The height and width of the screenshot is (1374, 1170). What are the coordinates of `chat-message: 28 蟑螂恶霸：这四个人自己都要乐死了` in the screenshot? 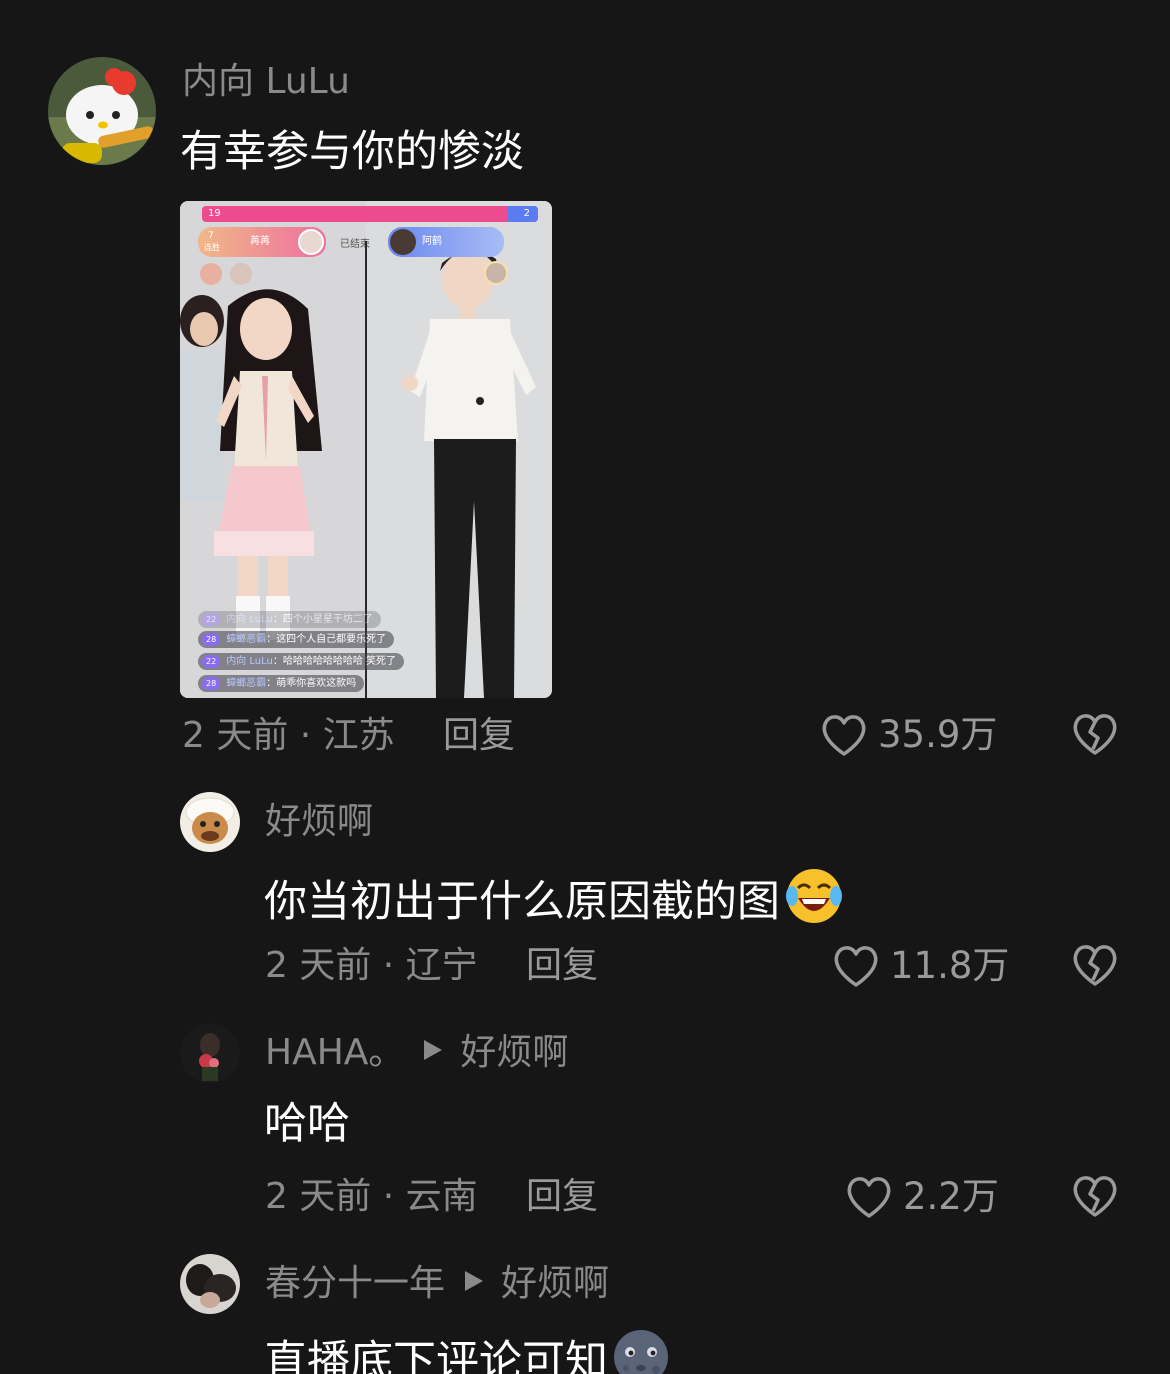 It's located at (296, 639).